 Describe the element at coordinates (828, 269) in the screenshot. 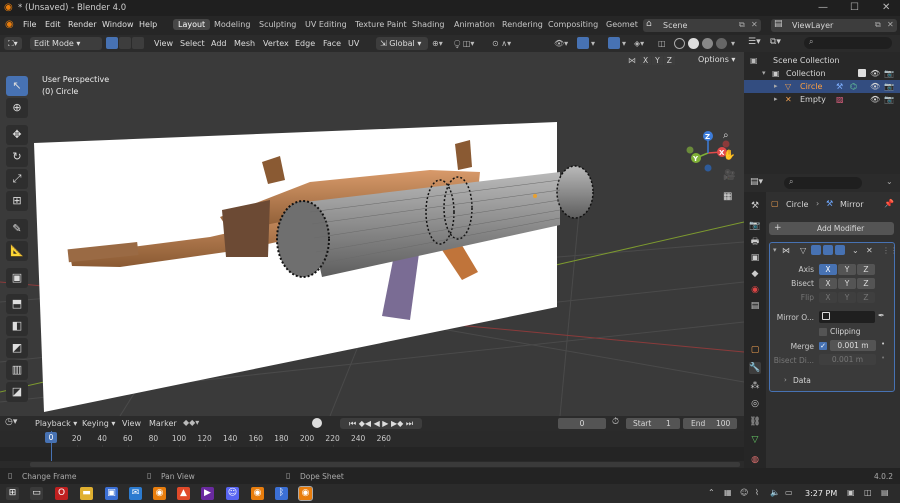

I see `axis-x-toggle: X` at that location.